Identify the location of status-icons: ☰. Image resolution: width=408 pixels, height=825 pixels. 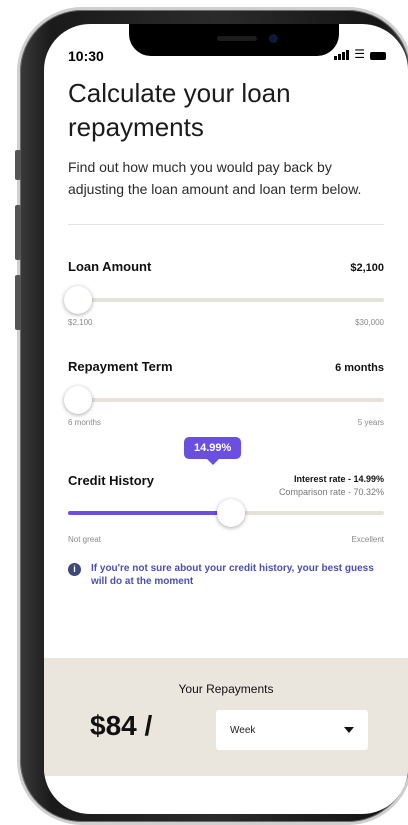
(360, 54).